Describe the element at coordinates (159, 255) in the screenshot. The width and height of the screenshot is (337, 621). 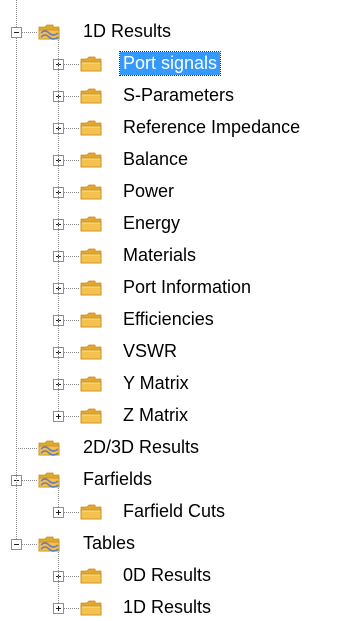
I see `tree-node-materials: Materials` at that location.